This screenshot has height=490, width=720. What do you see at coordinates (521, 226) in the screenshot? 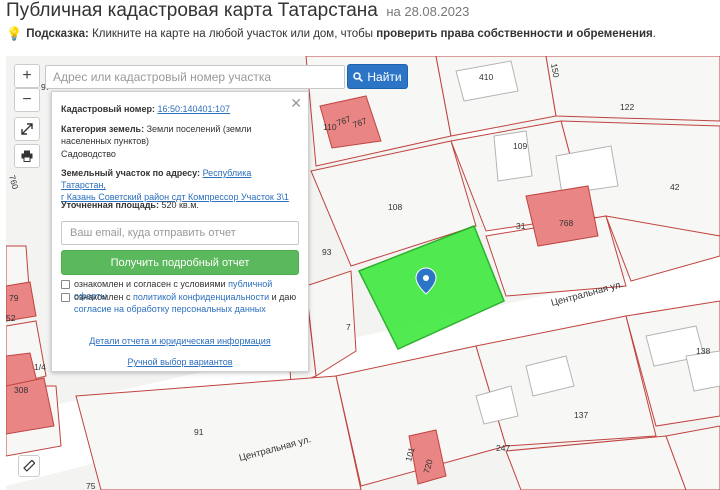
I see `label-31: 31` at bounding box center [521, 226].